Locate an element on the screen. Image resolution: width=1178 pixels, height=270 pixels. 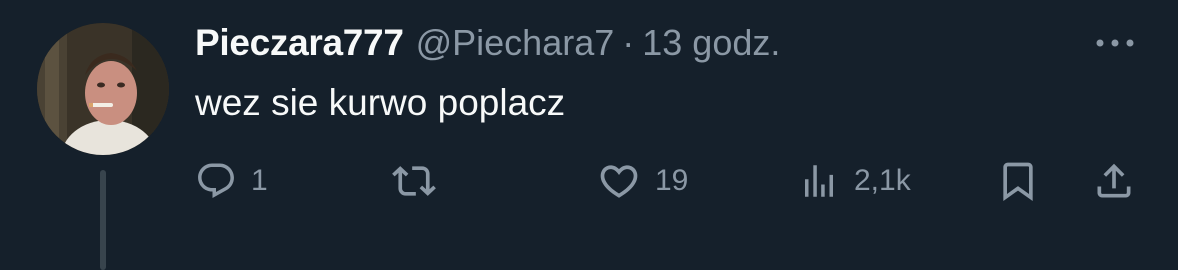
views-button: 2,1k is located at coordinates (854, 181).